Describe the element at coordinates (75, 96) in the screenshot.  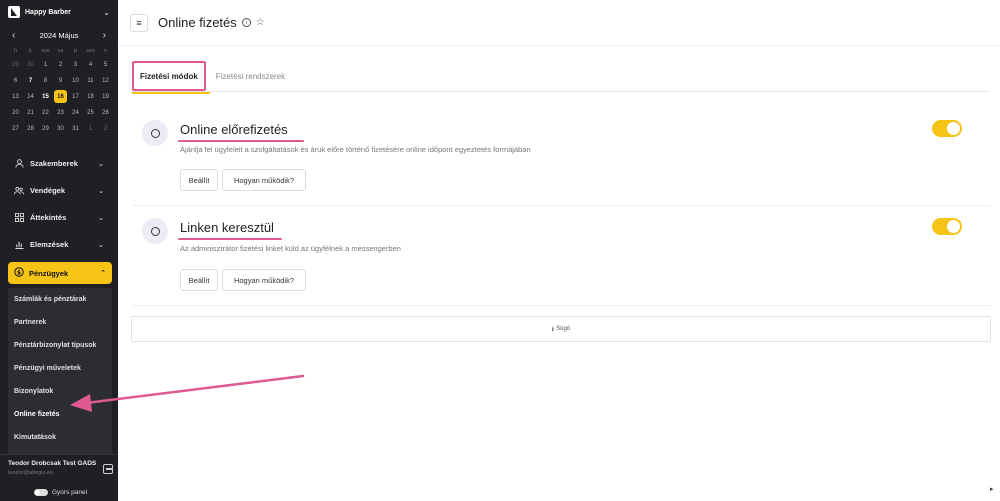
I see `calendar-day: 17` at that location.